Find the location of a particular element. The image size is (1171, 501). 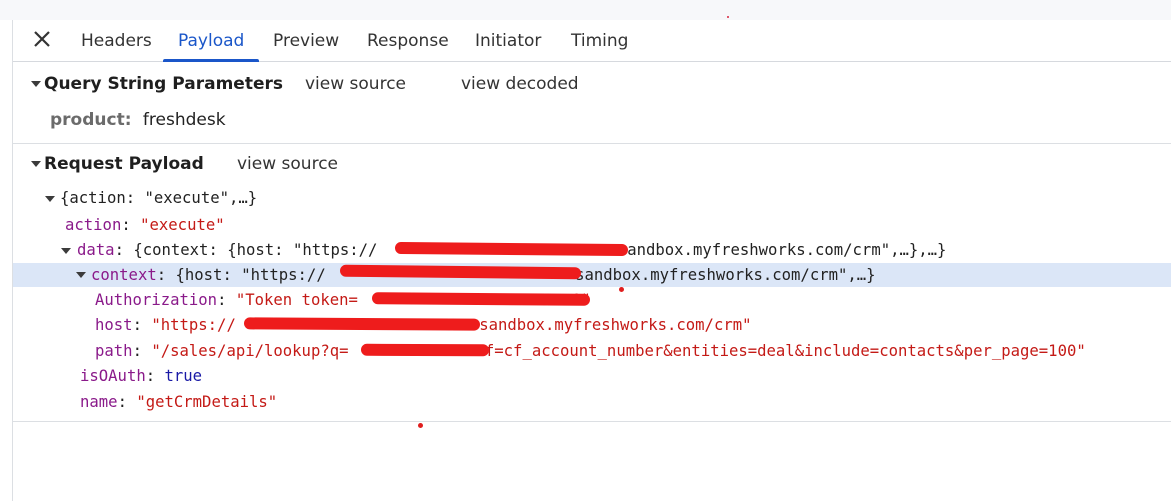

tab-payload: Payload is located at coordinates (211, 41).